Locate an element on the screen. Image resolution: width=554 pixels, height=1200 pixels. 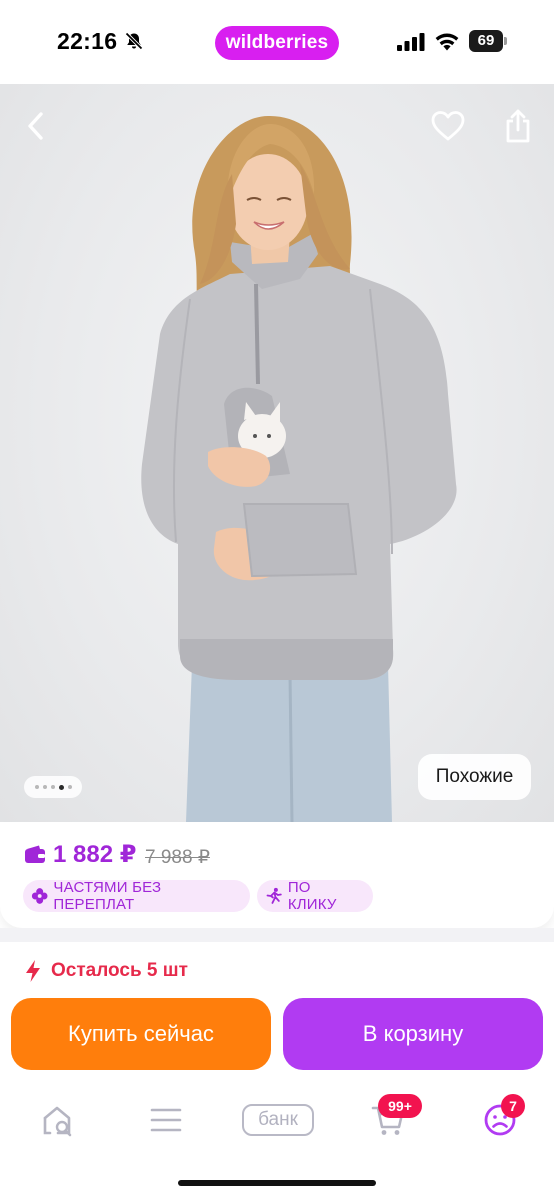
gallery-dot-active is located at coordinates (61, 787).